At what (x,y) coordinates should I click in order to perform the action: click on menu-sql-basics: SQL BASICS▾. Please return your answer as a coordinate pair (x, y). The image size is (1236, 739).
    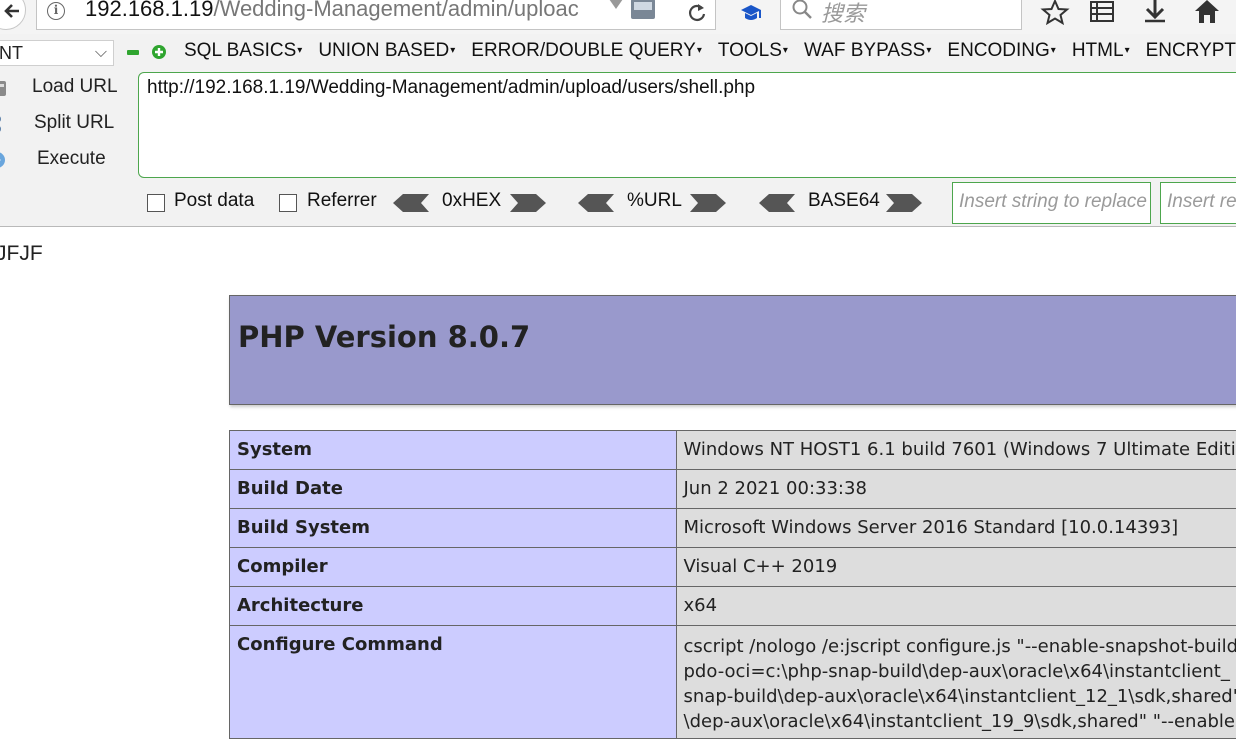
    Looking at the image, I should click on (243, 53).